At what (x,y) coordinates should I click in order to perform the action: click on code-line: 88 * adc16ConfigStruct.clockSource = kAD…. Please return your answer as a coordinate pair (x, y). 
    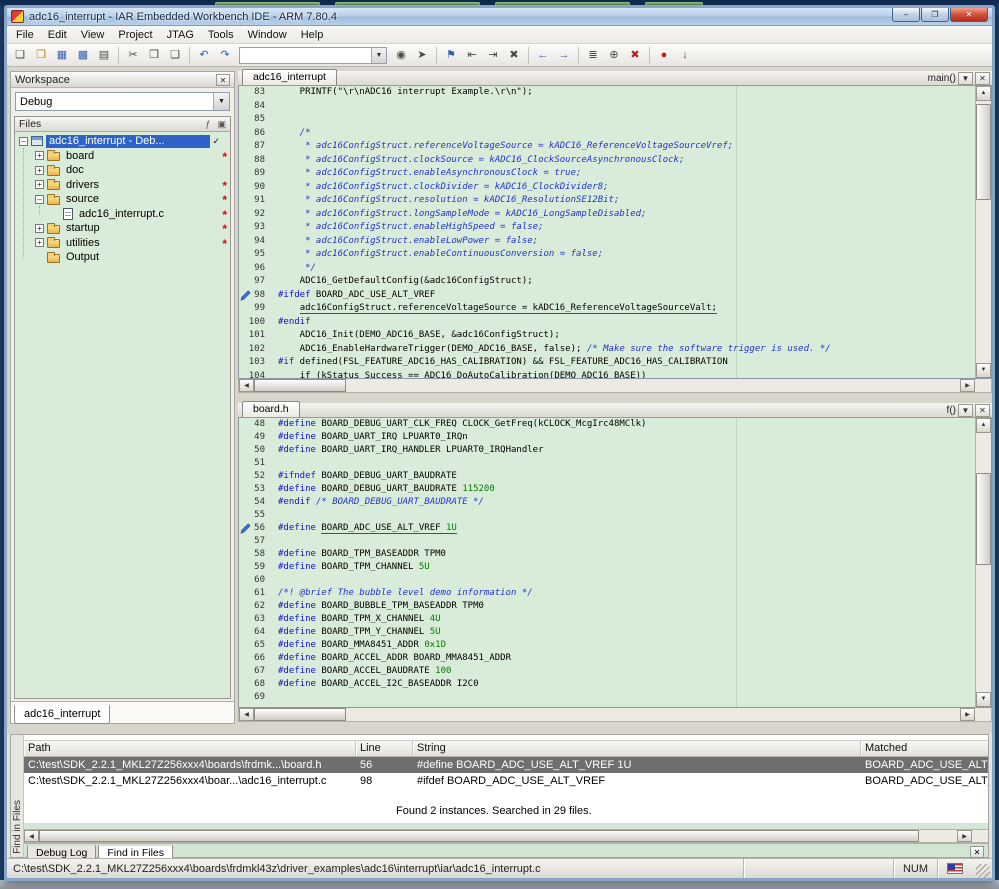
    Looking at the image, I should click on (607, 161).